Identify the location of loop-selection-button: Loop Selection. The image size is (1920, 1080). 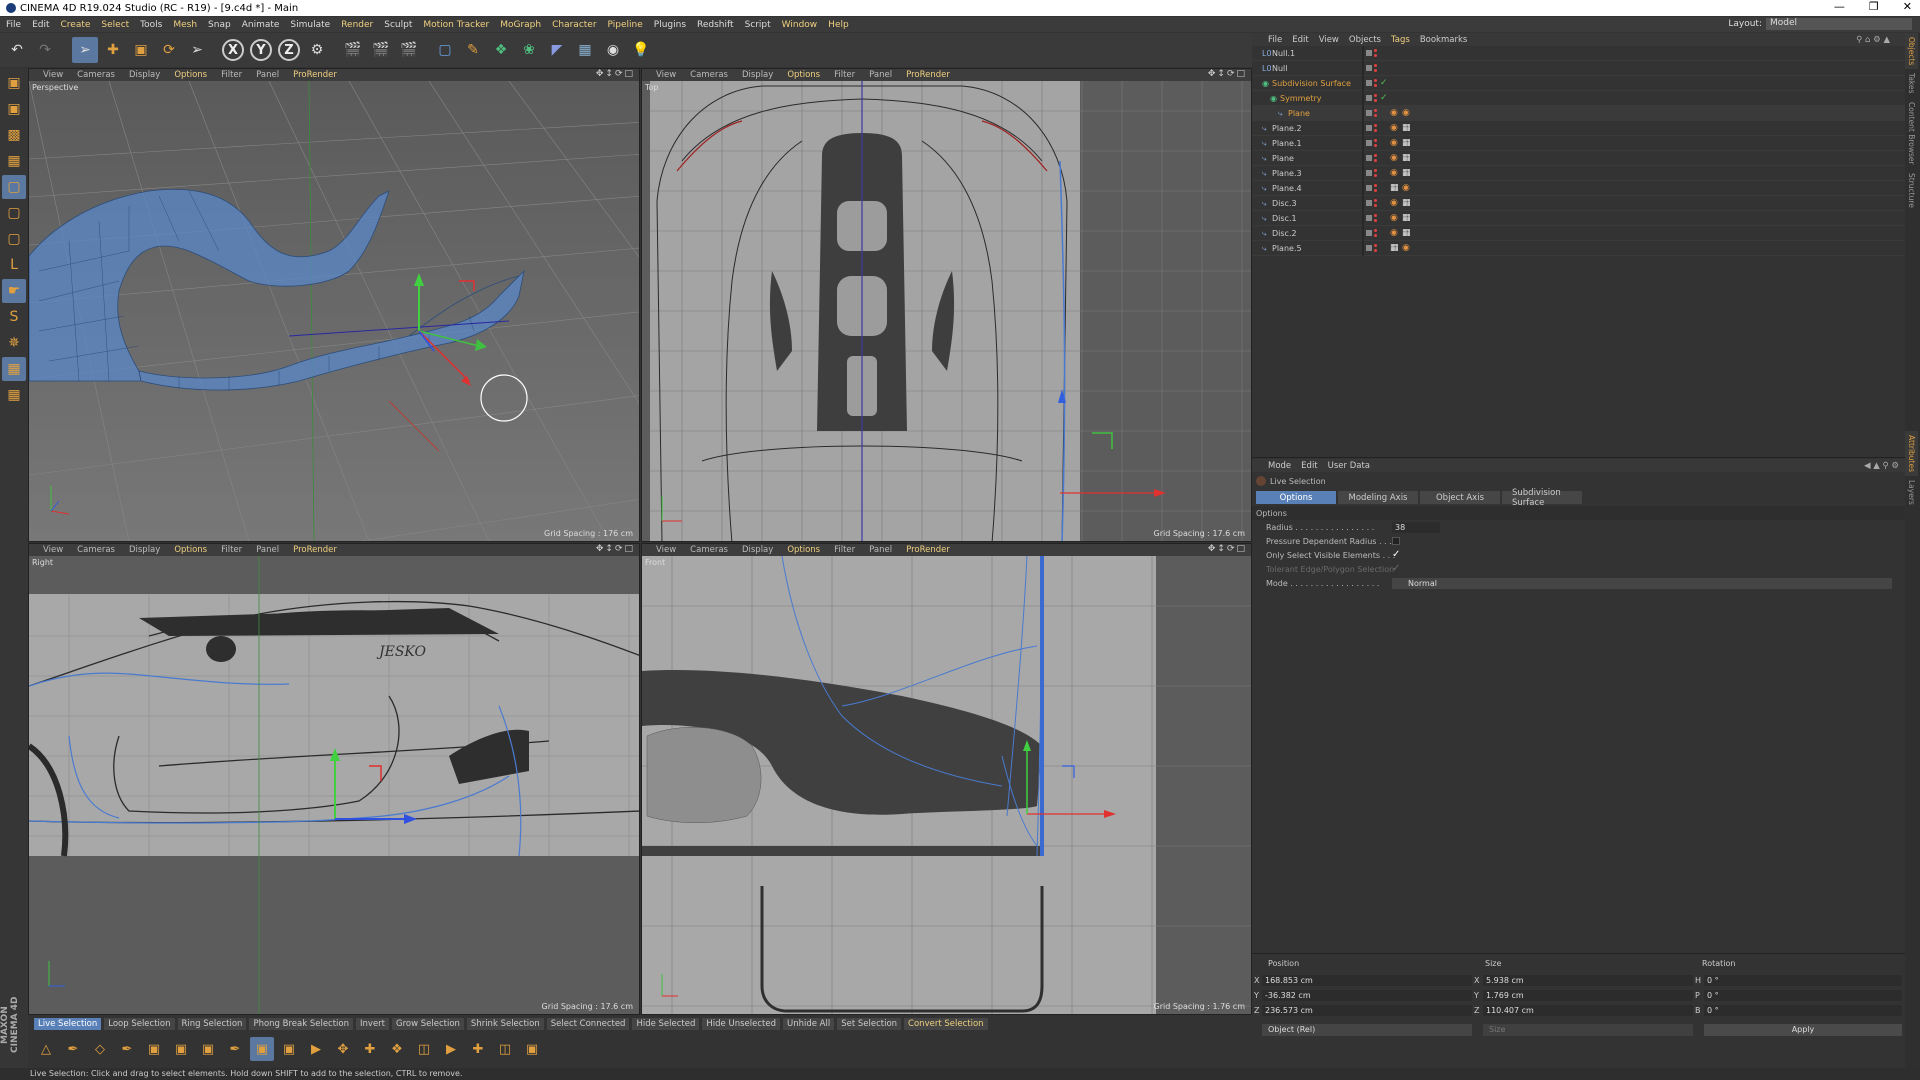
(139, 1024).